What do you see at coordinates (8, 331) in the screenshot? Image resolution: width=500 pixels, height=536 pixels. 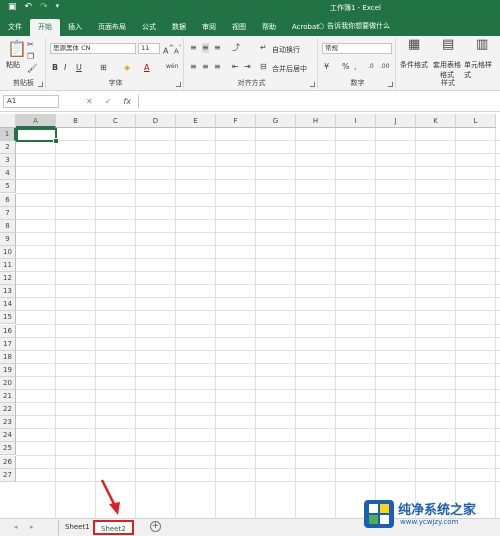 I see `row-header-16: 16` at bounding box center [8, 331].